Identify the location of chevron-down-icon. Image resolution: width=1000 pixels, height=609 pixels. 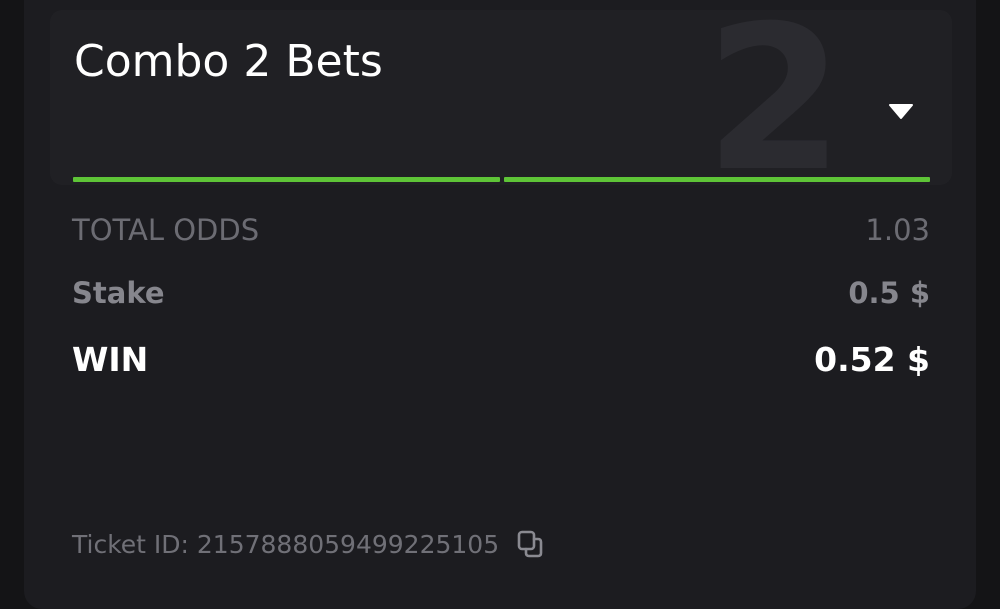
(901, 111).